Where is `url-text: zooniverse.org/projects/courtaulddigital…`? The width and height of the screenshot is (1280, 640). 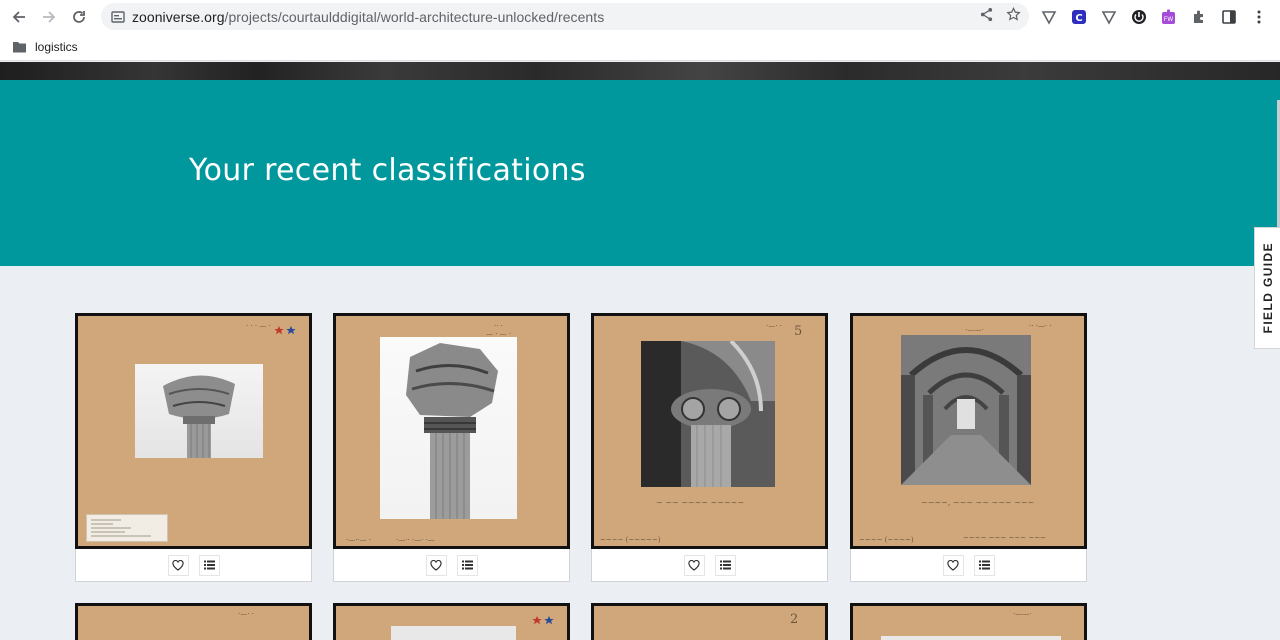 url-text: zooniverse.org/projects/courtaulddigital… is located at coordinates (368, 17).